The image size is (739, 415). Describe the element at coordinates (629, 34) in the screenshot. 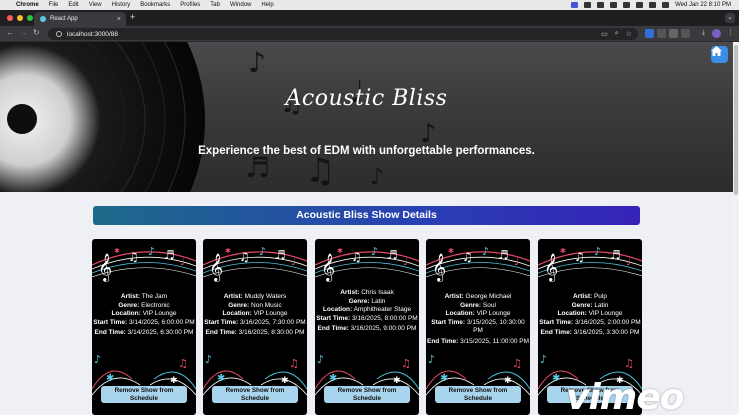

I see `bookmark-star-icon: ☆` at that location.